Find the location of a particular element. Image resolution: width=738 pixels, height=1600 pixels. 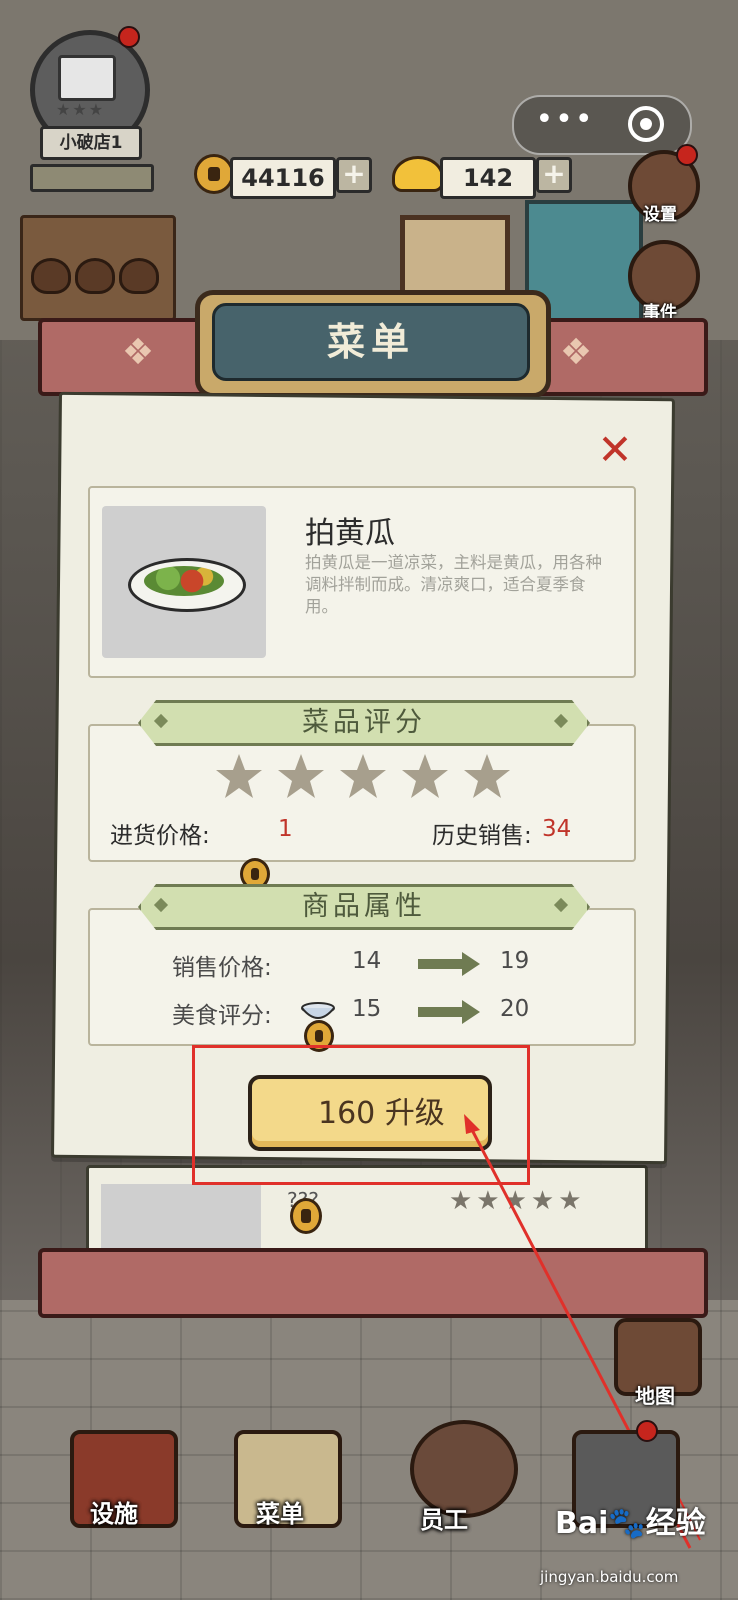

baidu-watermark: Bai🐾经验 is located at coordinates (630, 1520).